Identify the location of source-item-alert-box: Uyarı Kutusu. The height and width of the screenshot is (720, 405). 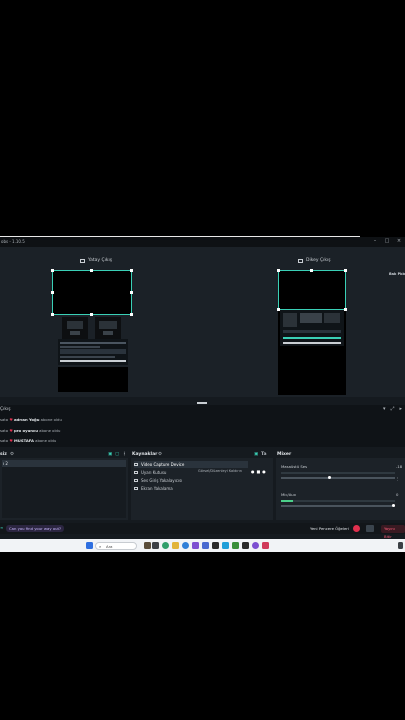
(150, 472).